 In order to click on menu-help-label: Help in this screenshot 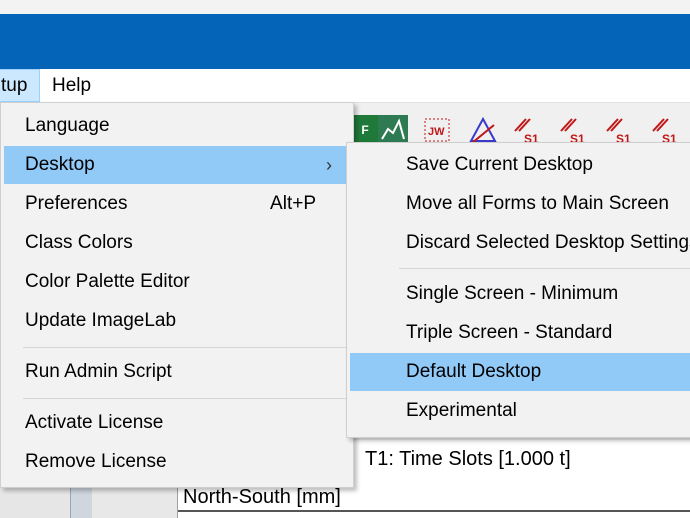, I will do `click(72, 85)`.